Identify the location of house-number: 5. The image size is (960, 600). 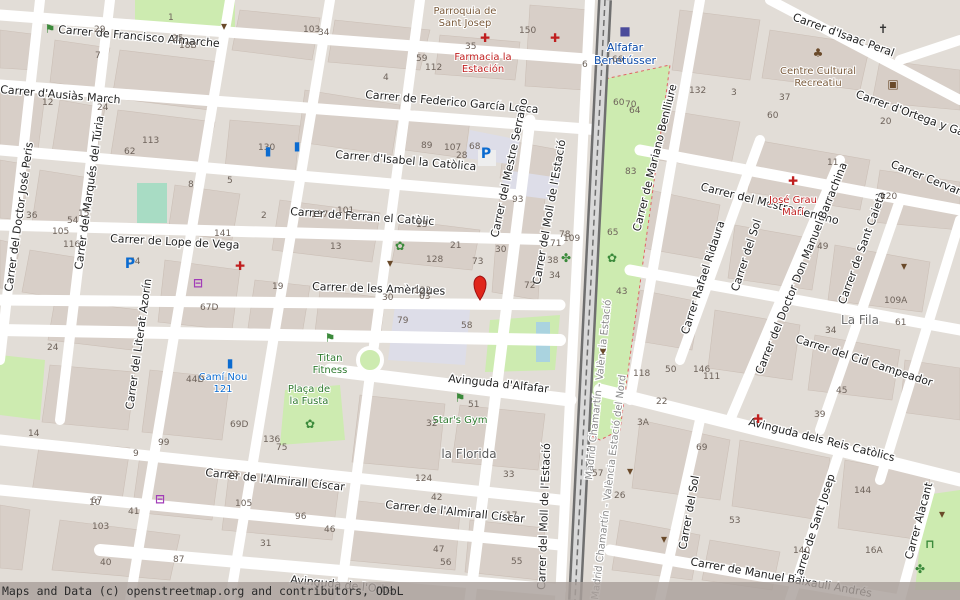
(230, 181).